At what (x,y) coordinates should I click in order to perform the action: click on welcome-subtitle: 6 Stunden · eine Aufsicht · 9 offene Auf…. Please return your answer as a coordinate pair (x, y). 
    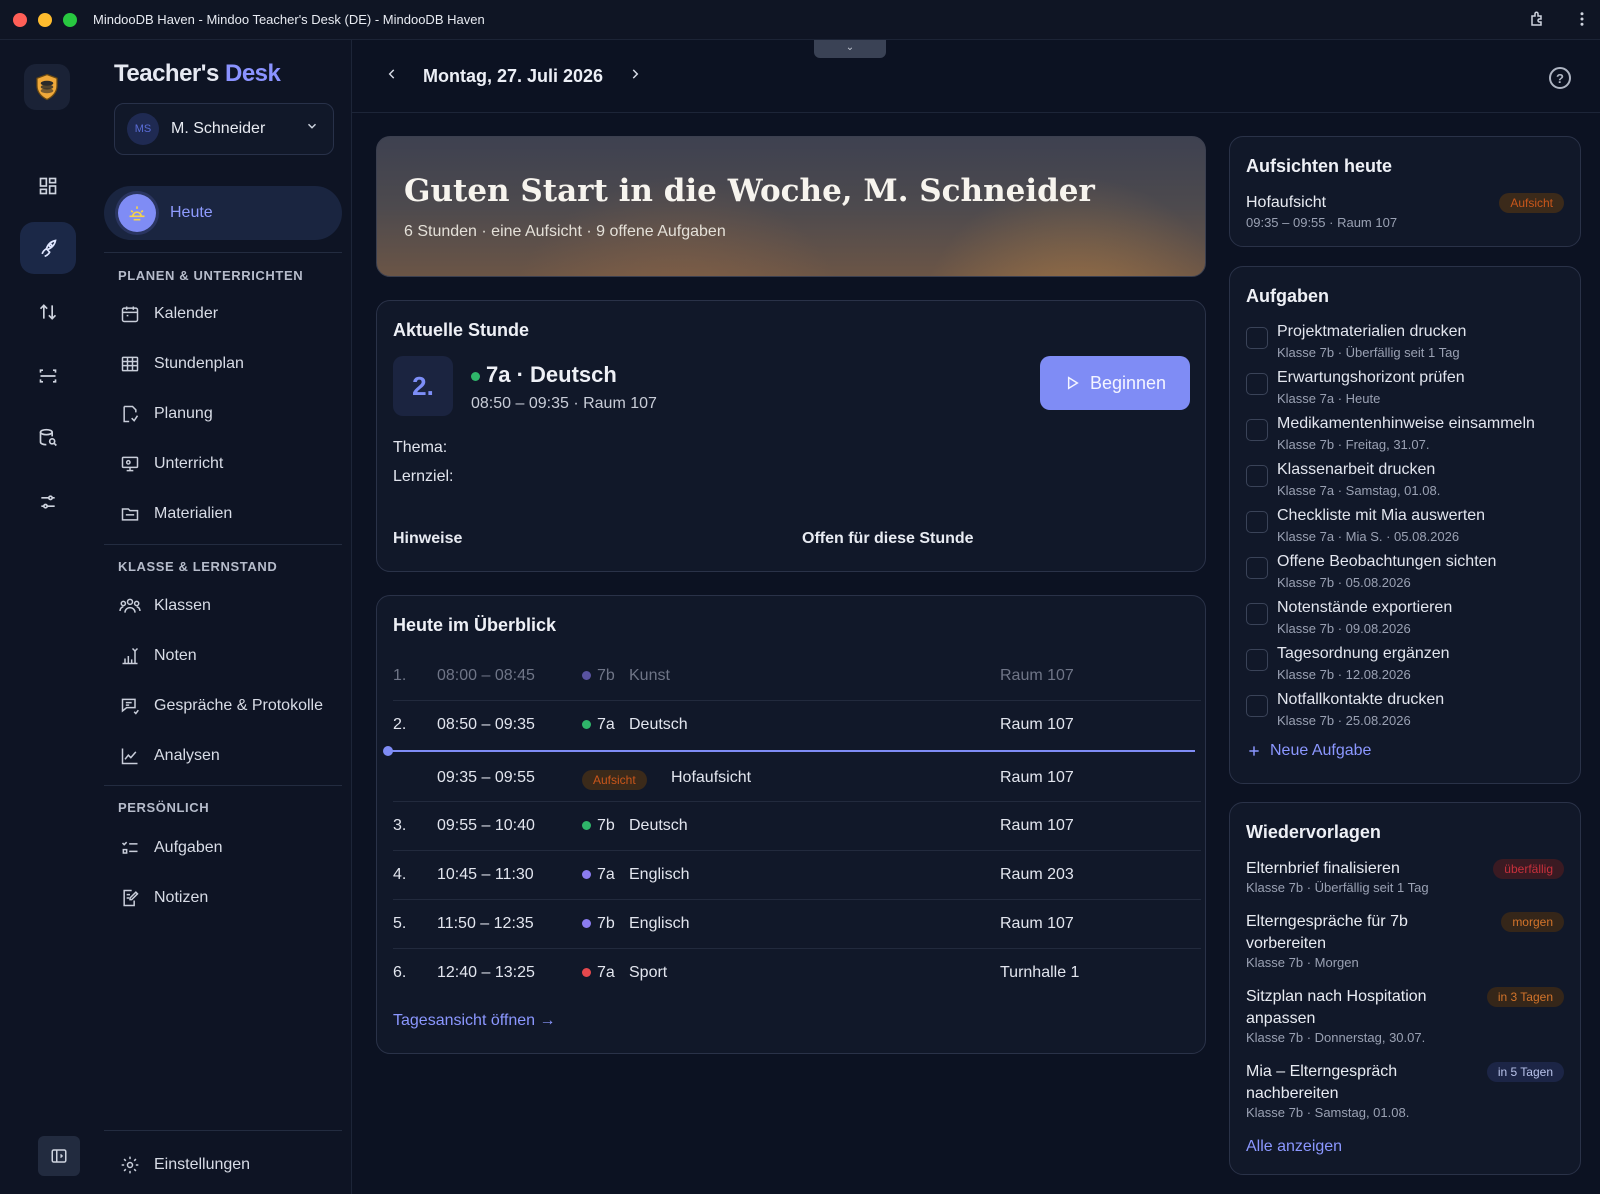
    Looking at the image, I should click on (565, 231).